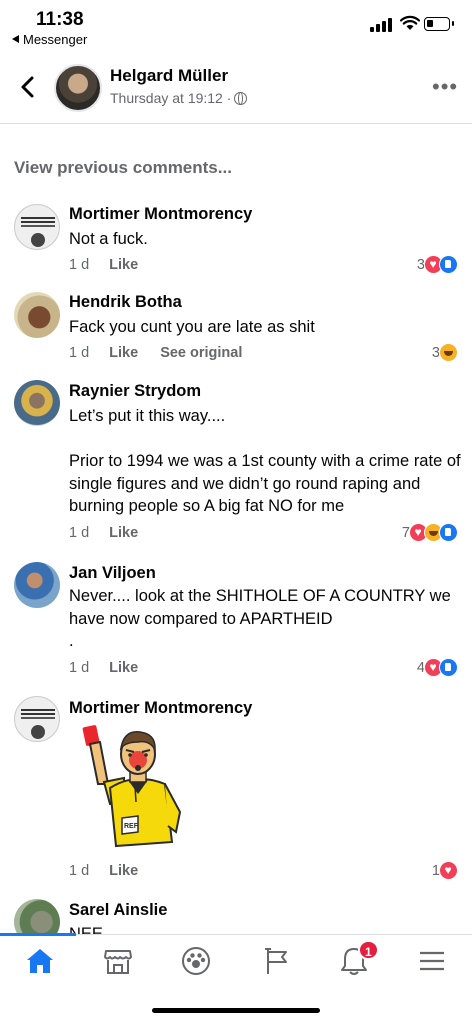  Describe the element at coordinates (118, 961) in the screenshot. I see `marketplace-icon` at that location.